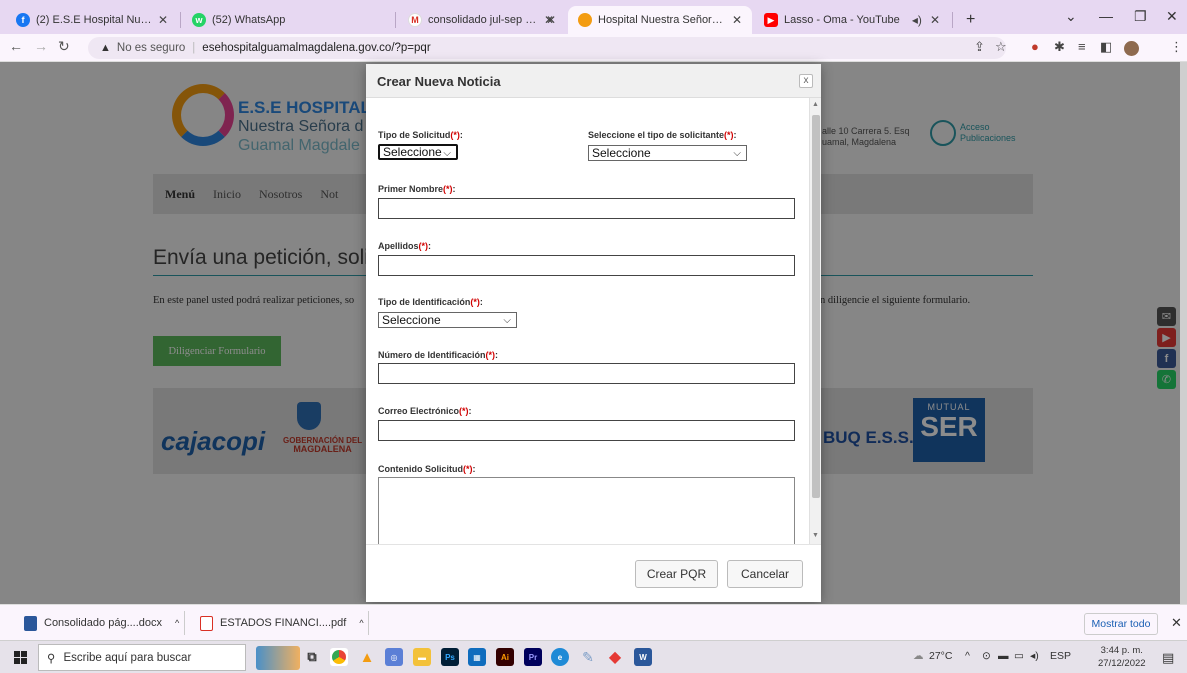 The image size is (1187, 673). What do you see at coordinates (312, 657) in the screenshot?
I see `task-view-icon: ⧉` at bounding box center [312, 657].